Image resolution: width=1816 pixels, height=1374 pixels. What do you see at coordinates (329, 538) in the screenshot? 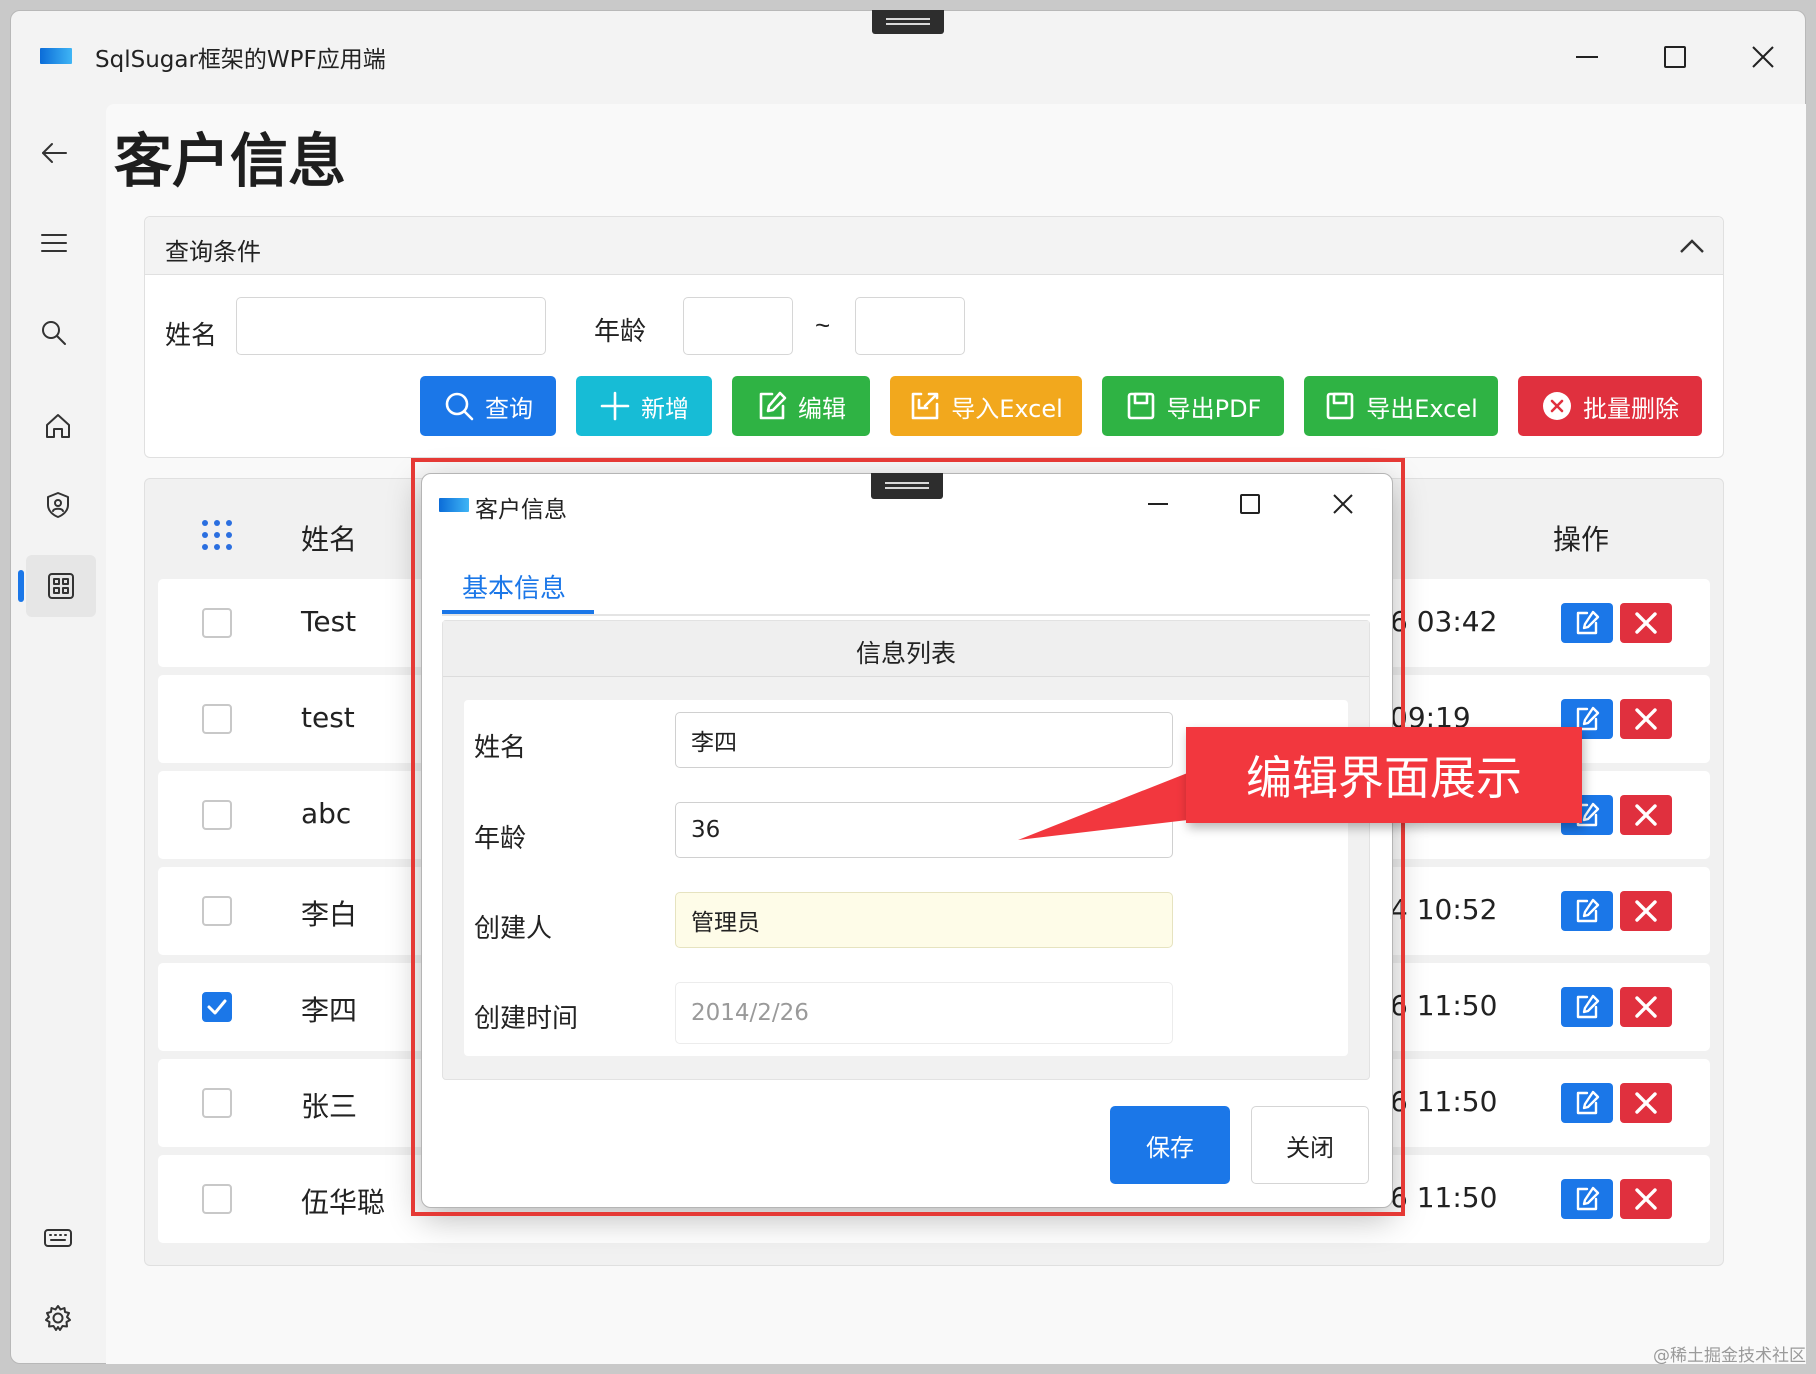
I see `column-header-name: 姓名` at bounding box center [329, 538].